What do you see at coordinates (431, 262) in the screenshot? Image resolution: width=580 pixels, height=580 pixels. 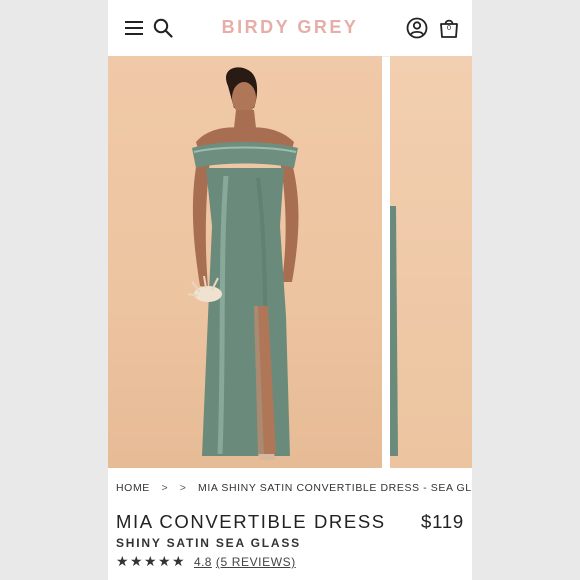 I see `next-product-photo-preview` at bounding box center [431, 262].